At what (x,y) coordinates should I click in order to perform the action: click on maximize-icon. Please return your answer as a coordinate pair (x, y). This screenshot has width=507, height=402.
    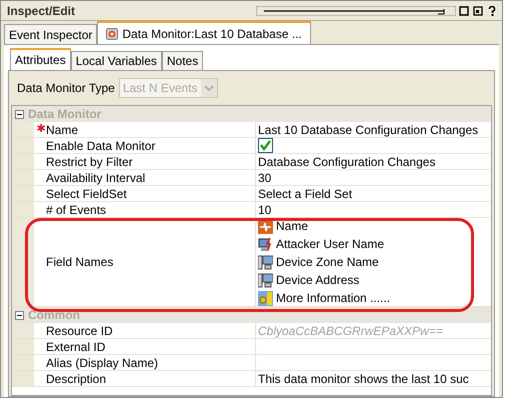
    Looking at the image, I should click on (464, 11).